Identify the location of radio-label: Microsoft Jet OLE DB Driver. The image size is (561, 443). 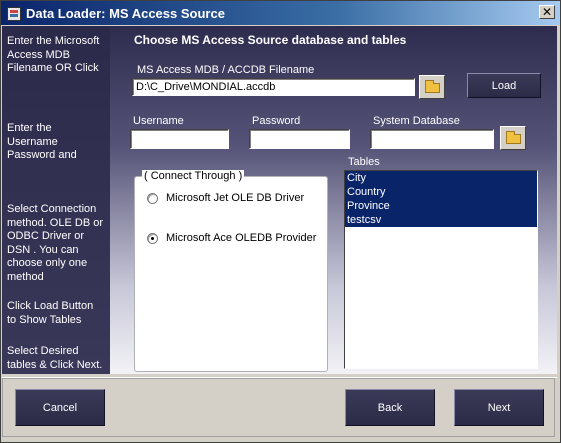
(235, 198).